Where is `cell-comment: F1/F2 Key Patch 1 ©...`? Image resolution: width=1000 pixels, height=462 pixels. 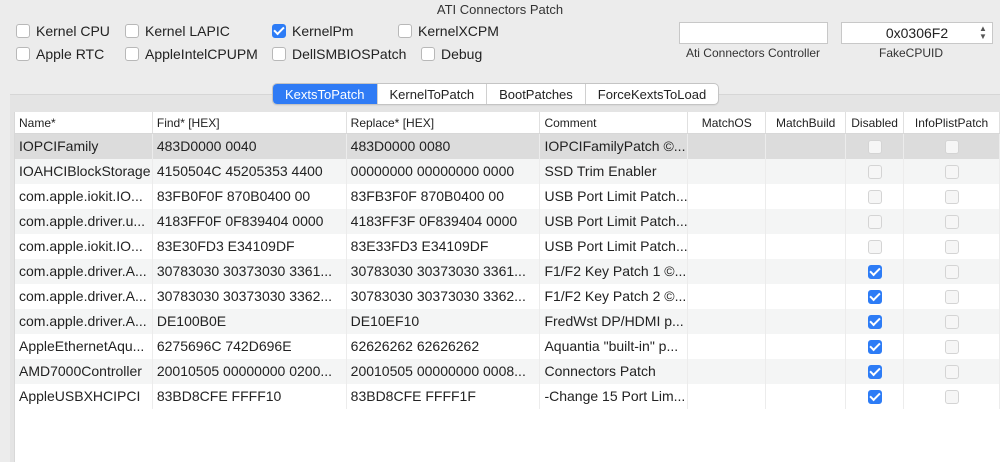
cell-comment: F1/F2 Key Patch 1 ©... is located at coordinates (614, 271).